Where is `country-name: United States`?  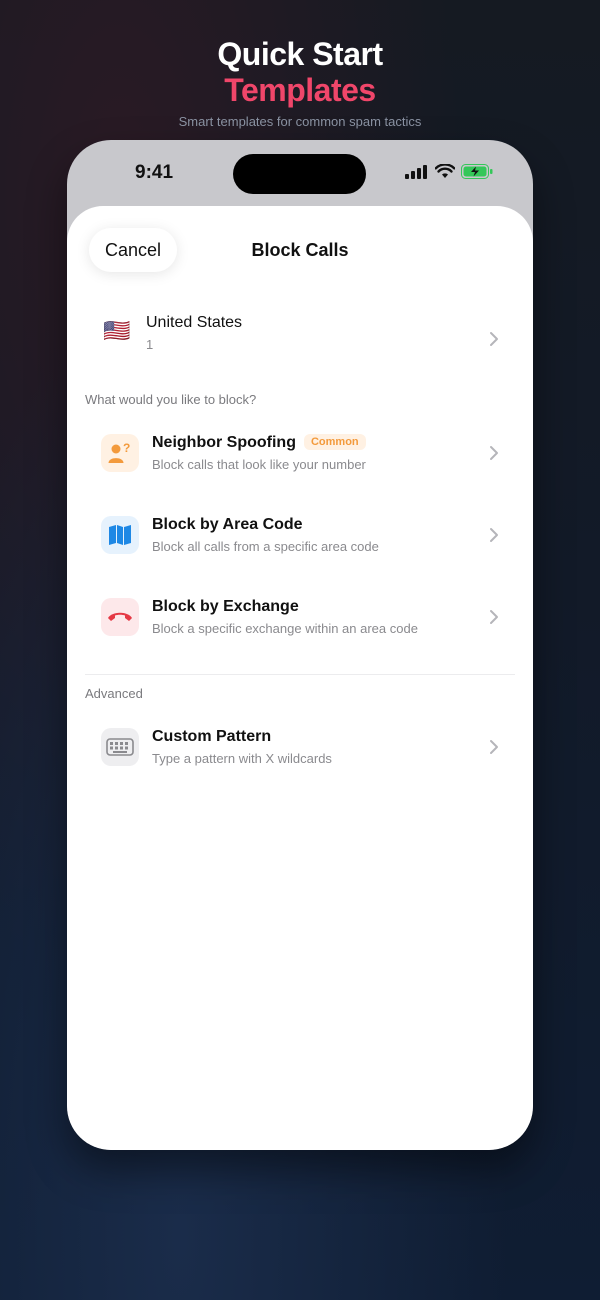
country-name: United States is located at coordinates (194, 322).